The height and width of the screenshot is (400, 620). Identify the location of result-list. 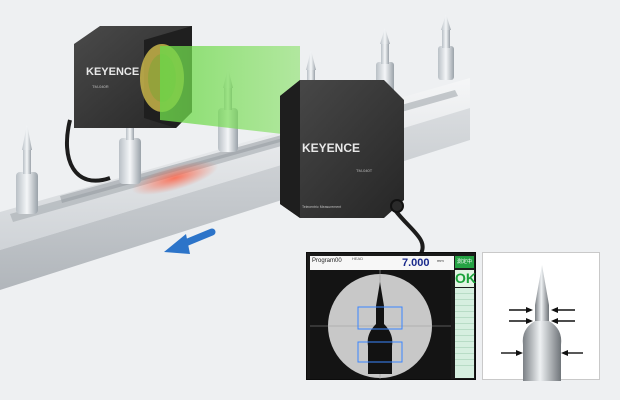
(464, 333).